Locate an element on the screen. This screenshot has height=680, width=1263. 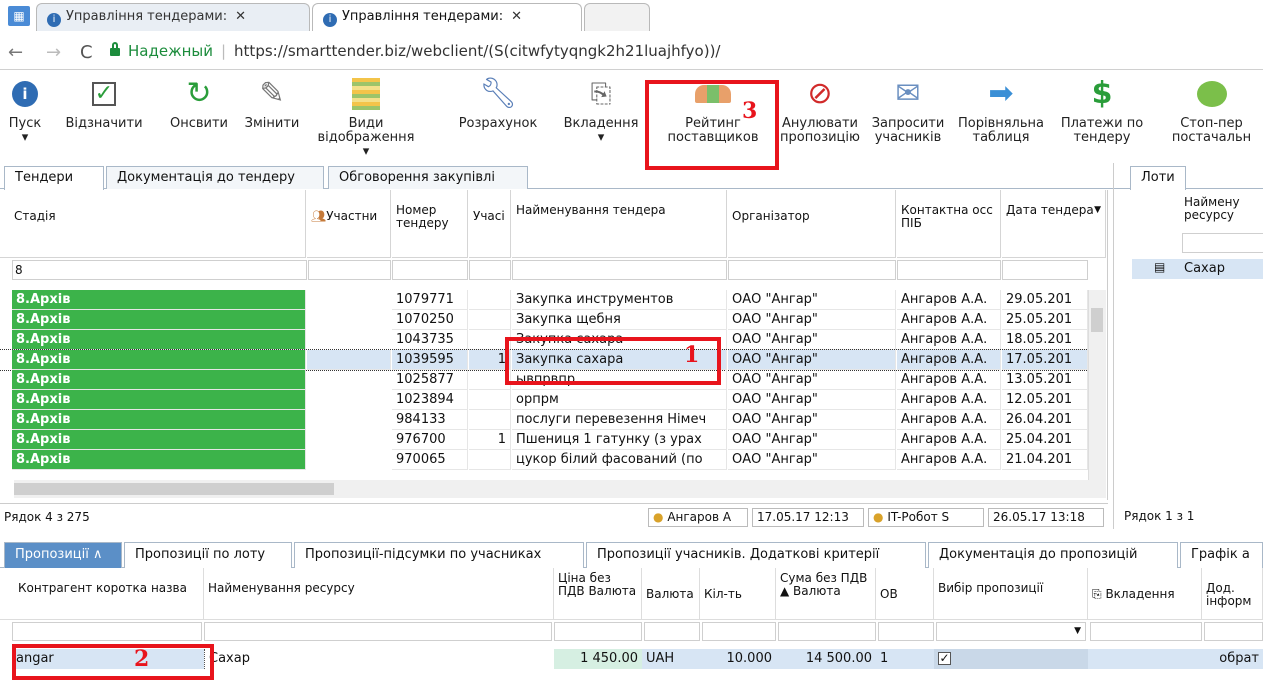
column-header-organizer: Організатор is located at coordinates (812, 224).